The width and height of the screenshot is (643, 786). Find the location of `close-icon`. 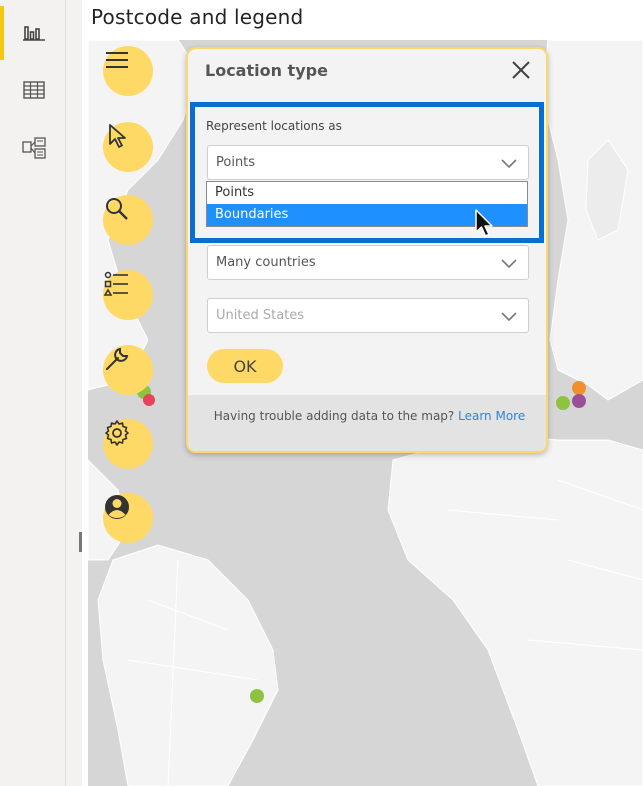

close-icon is located at coordinates (521, 70).